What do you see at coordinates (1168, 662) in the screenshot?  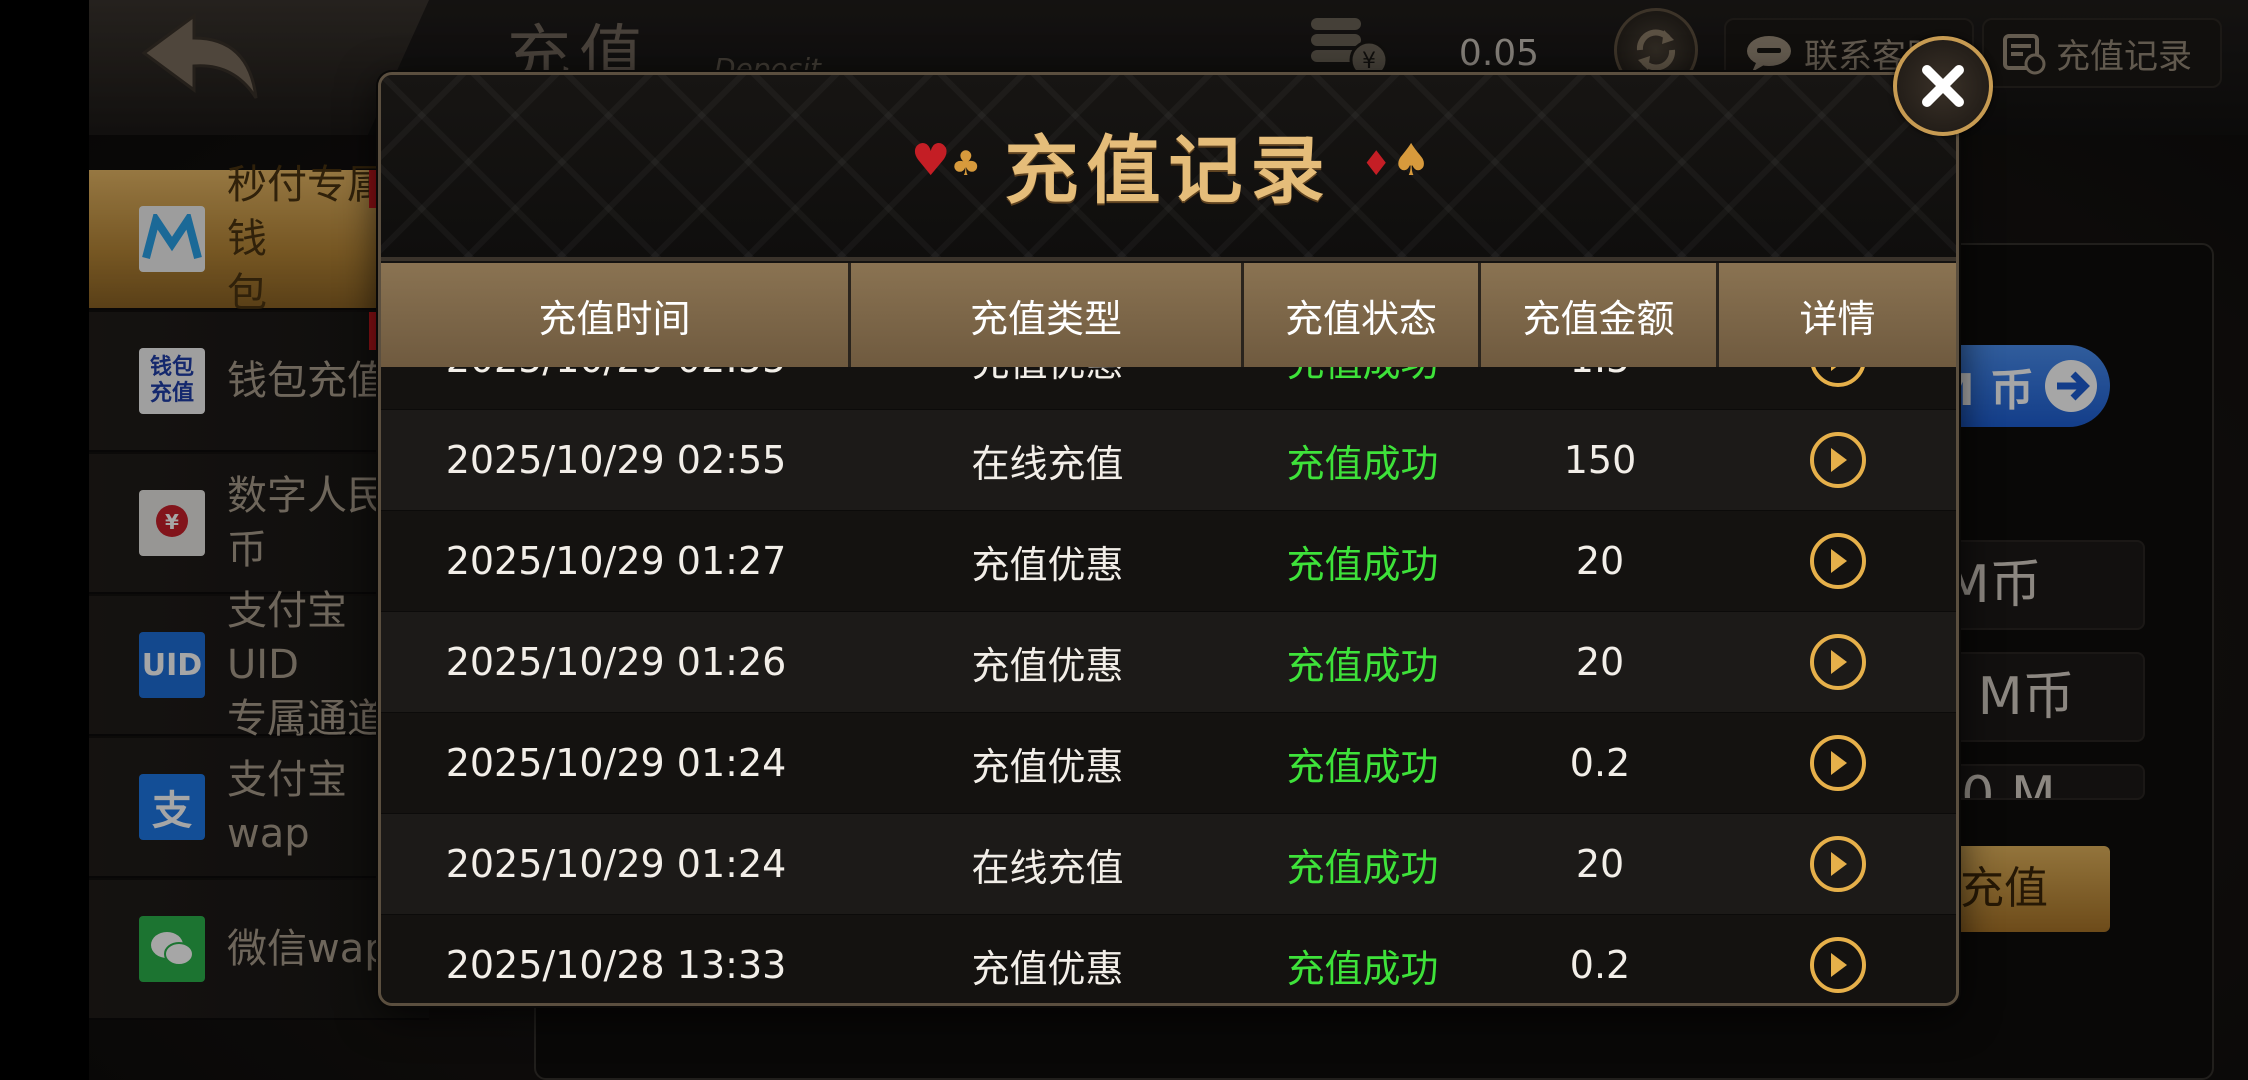 I see `table-row: 2025/10/29 01:26 充值优惠 充值成功 20` at bounding box center [1168, 662].